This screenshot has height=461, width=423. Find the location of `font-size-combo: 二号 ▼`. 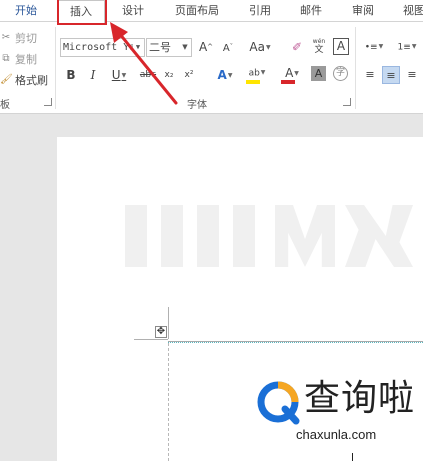

font-size-combo: 二号 ▼ is located at coordinates (169, 47).